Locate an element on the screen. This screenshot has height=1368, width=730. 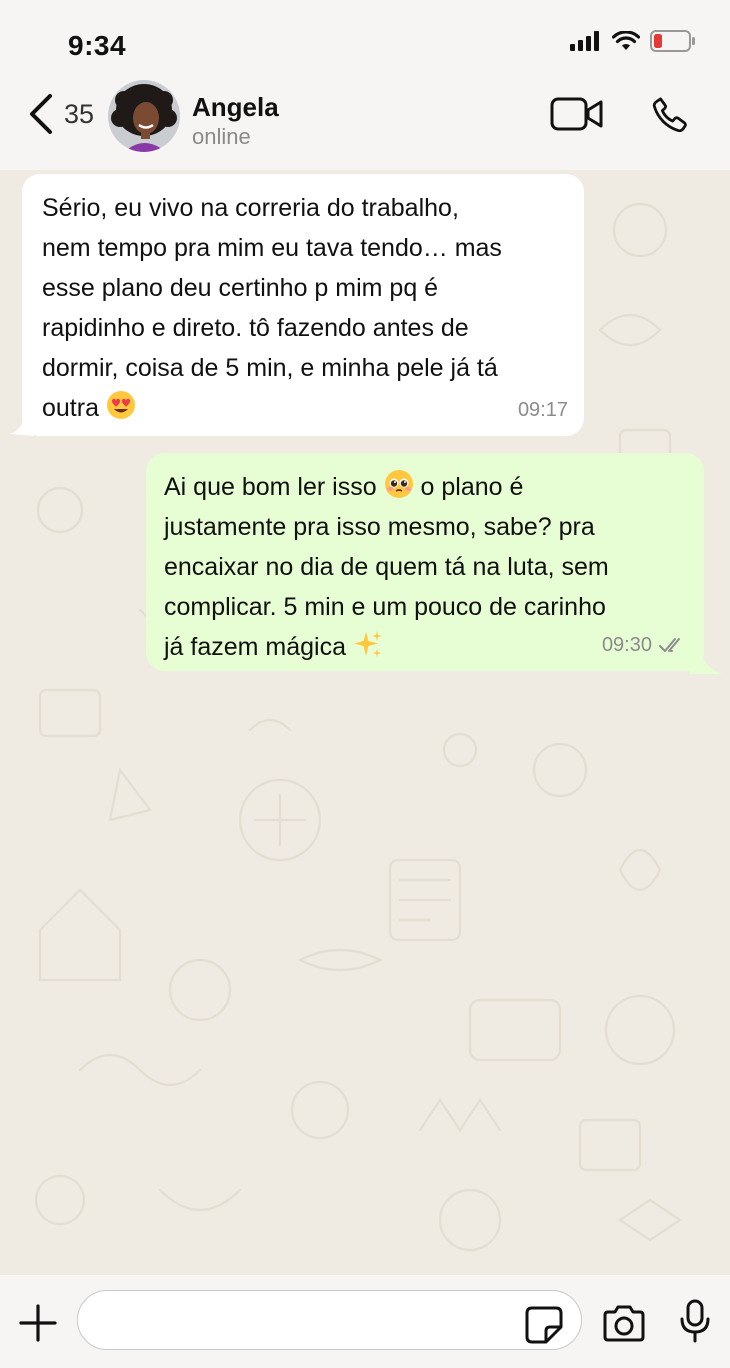
sticker-icon is located at coordinates (544, 1325).